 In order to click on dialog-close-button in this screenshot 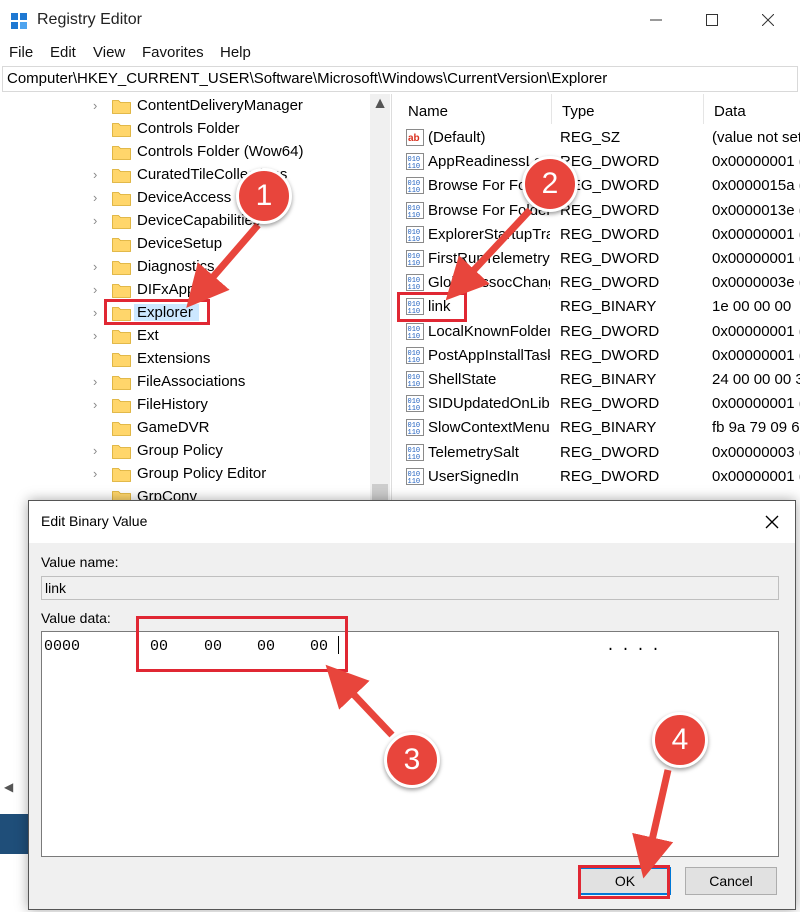, I will do `click(772, 522)`.